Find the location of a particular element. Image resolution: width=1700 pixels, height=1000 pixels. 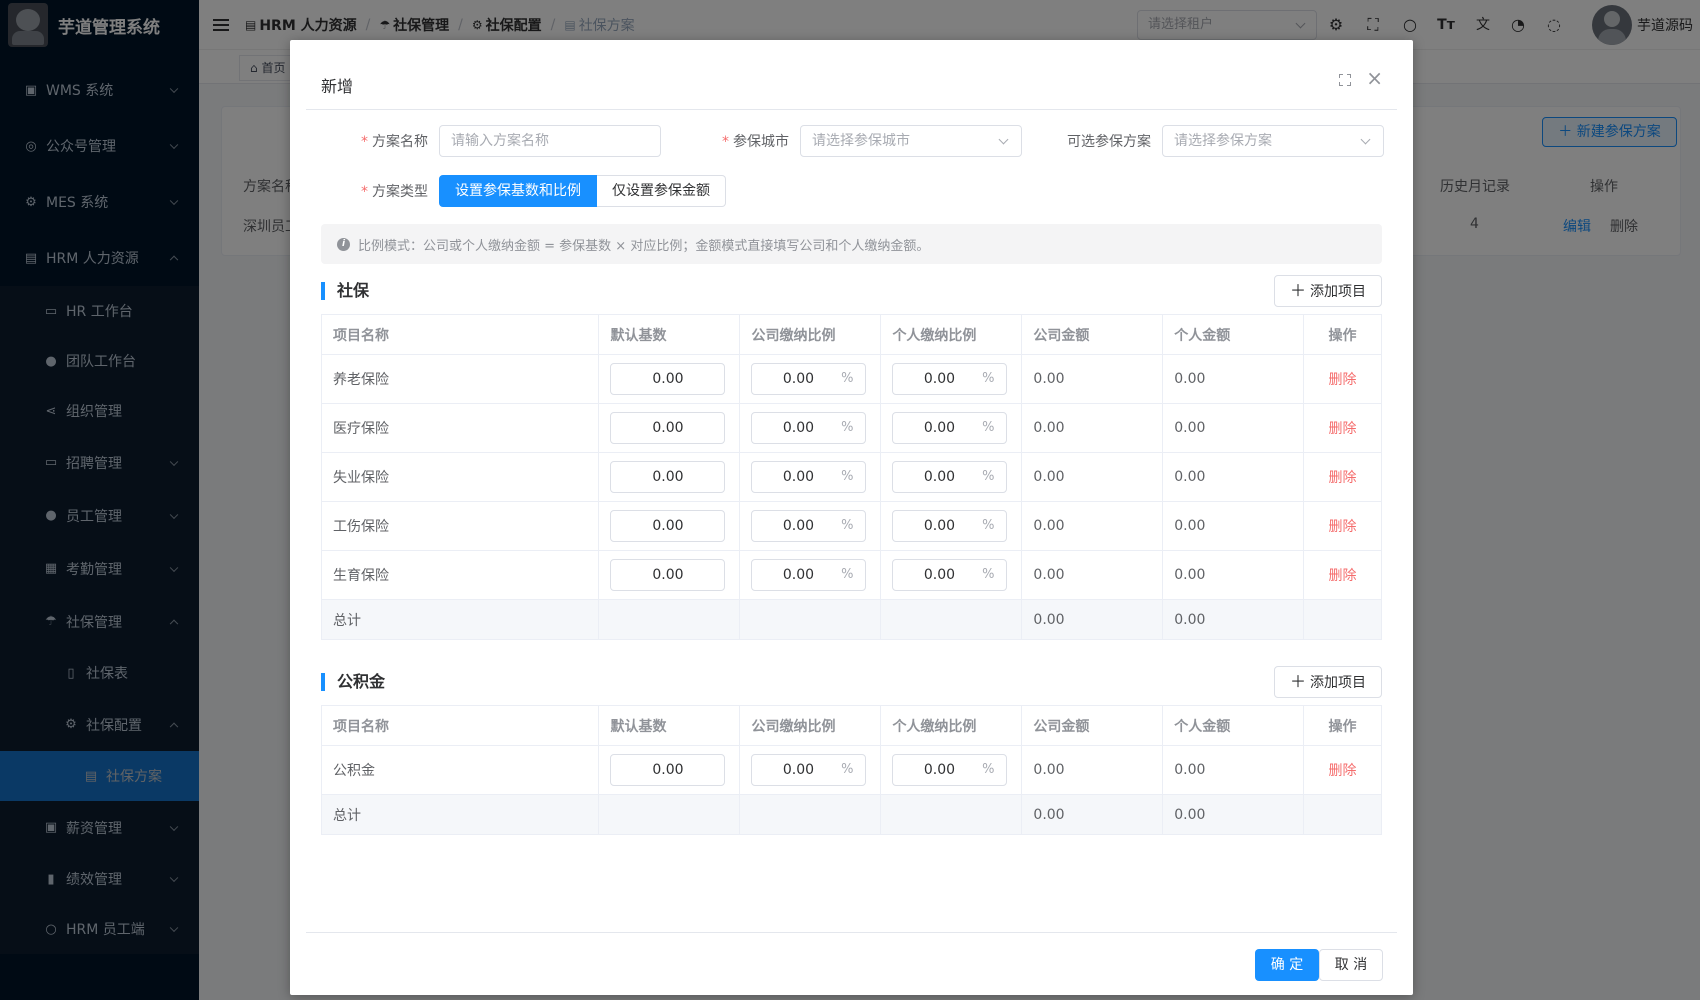

fullscreen-icon is located at coordinates (1345, 80).